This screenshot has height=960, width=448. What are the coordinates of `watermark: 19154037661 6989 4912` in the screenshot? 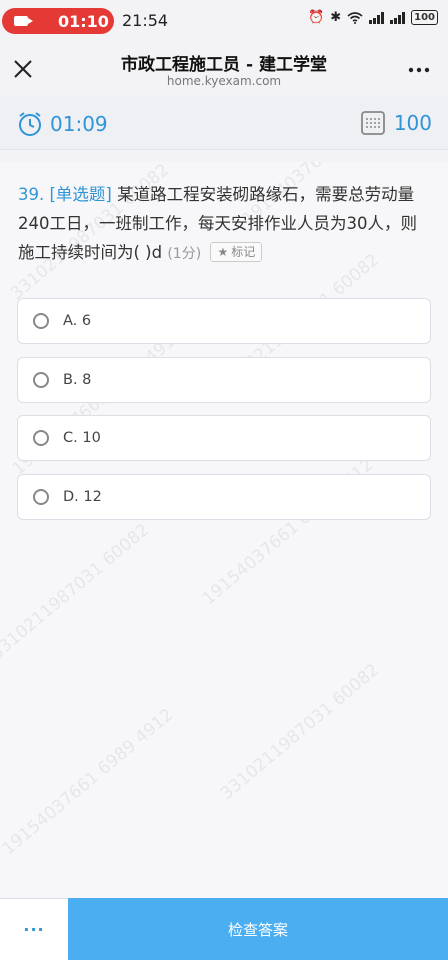 It's located at (89, 782).